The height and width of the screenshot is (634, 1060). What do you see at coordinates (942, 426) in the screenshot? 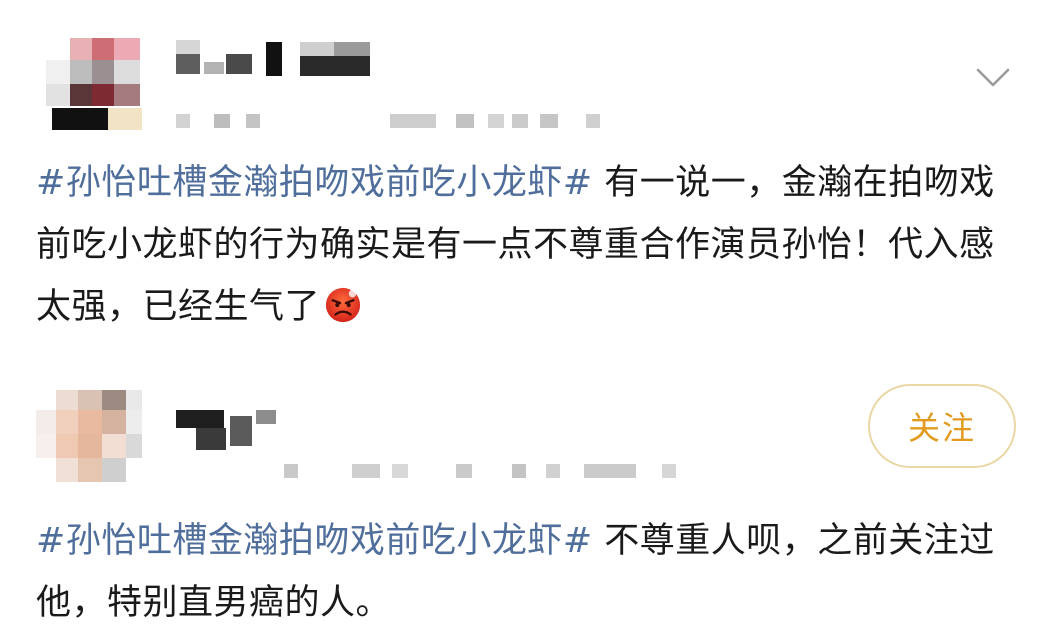
I see `follow-button: 关注` at bounding box center [942, 426].